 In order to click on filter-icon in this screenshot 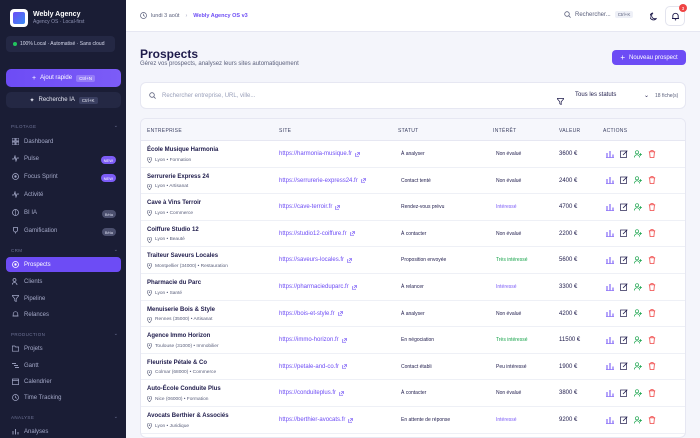, I will do `click(560, 101)`.